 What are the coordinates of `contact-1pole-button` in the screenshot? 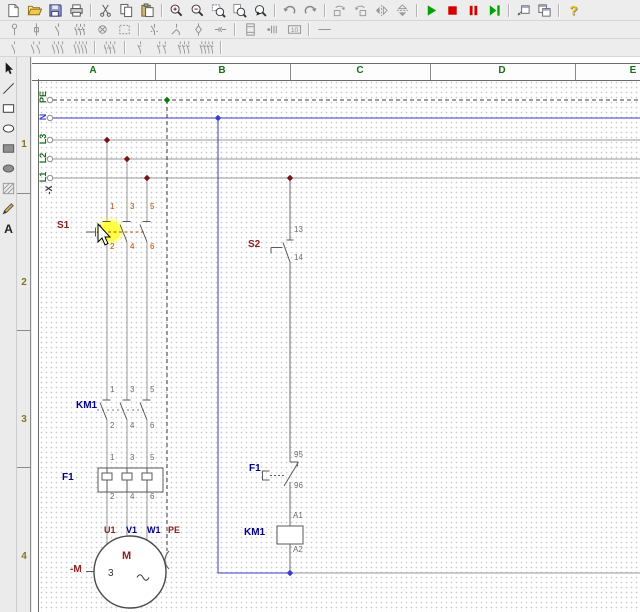 It's located at (14, 47).